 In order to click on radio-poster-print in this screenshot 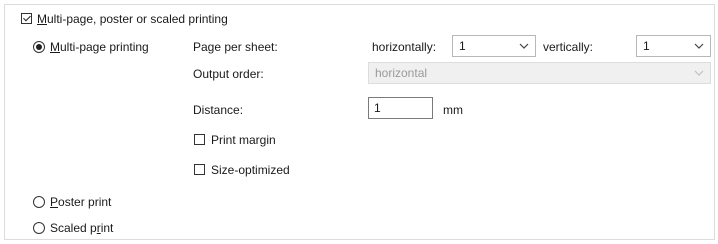, I will do `click(39, 202)`.